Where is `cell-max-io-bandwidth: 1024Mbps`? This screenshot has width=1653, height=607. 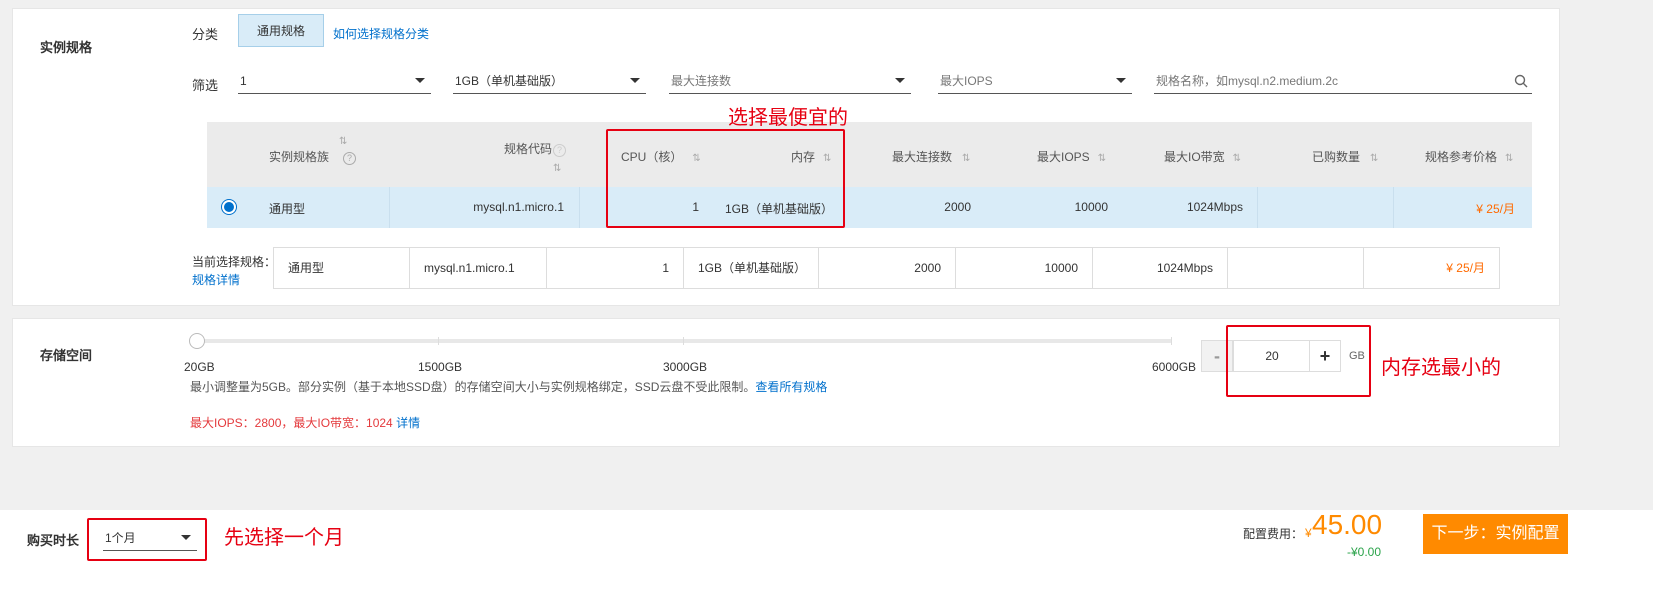 cell-max-io-bandwidth: 1024Mbps is located at coordinates (1214, 207).